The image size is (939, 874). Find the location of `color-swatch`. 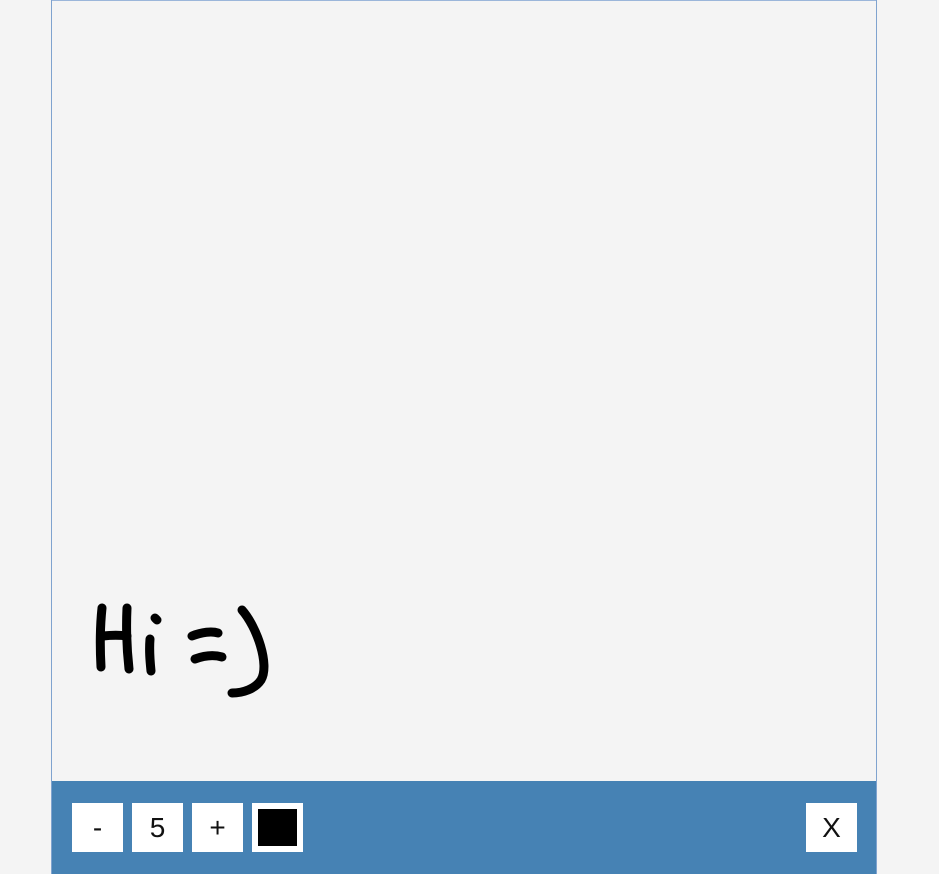

color-swatch is located at coordinates (277, 827).